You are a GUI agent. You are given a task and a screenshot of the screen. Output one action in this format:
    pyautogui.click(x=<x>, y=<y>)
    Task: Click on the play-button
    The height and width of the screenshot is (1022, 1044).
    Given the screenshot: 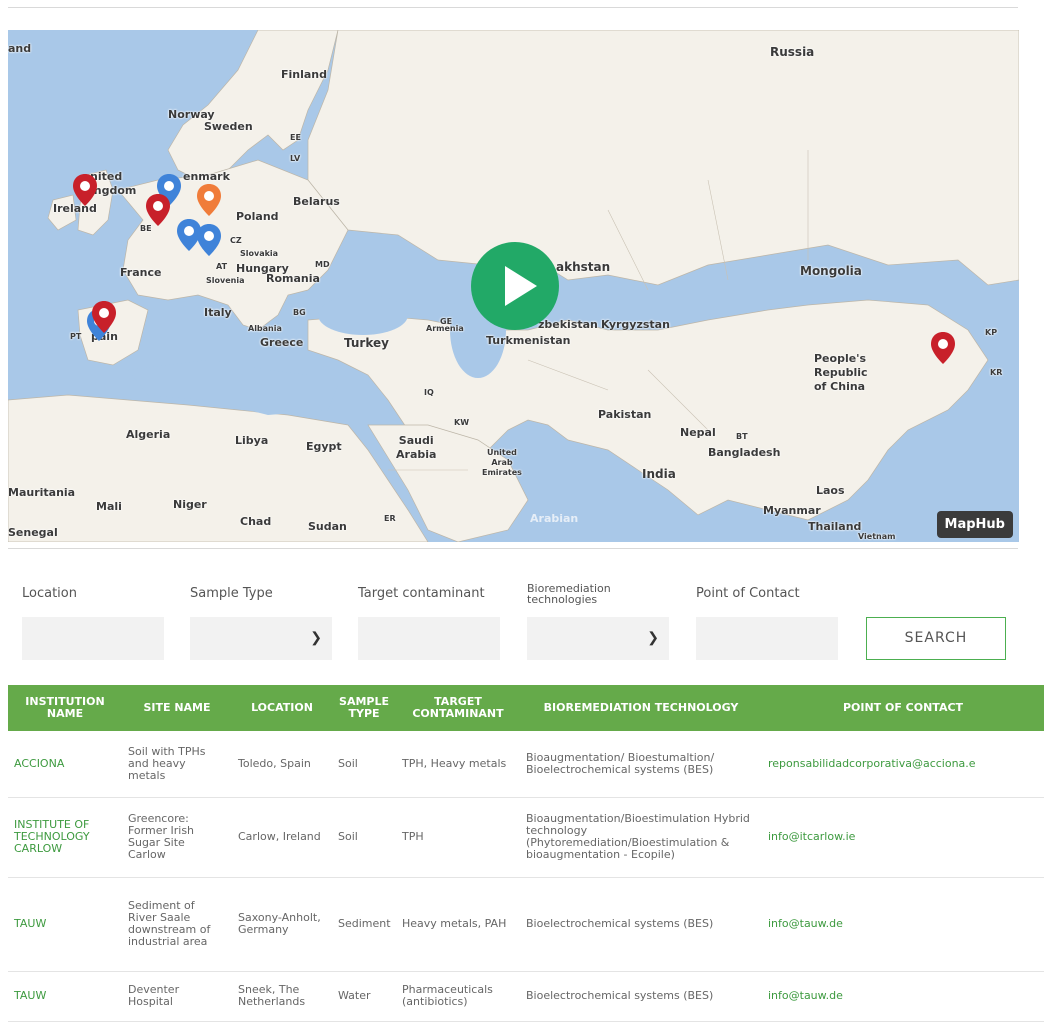 What is the action you would take?
    pyautogui.click(x=515, y=286)
    